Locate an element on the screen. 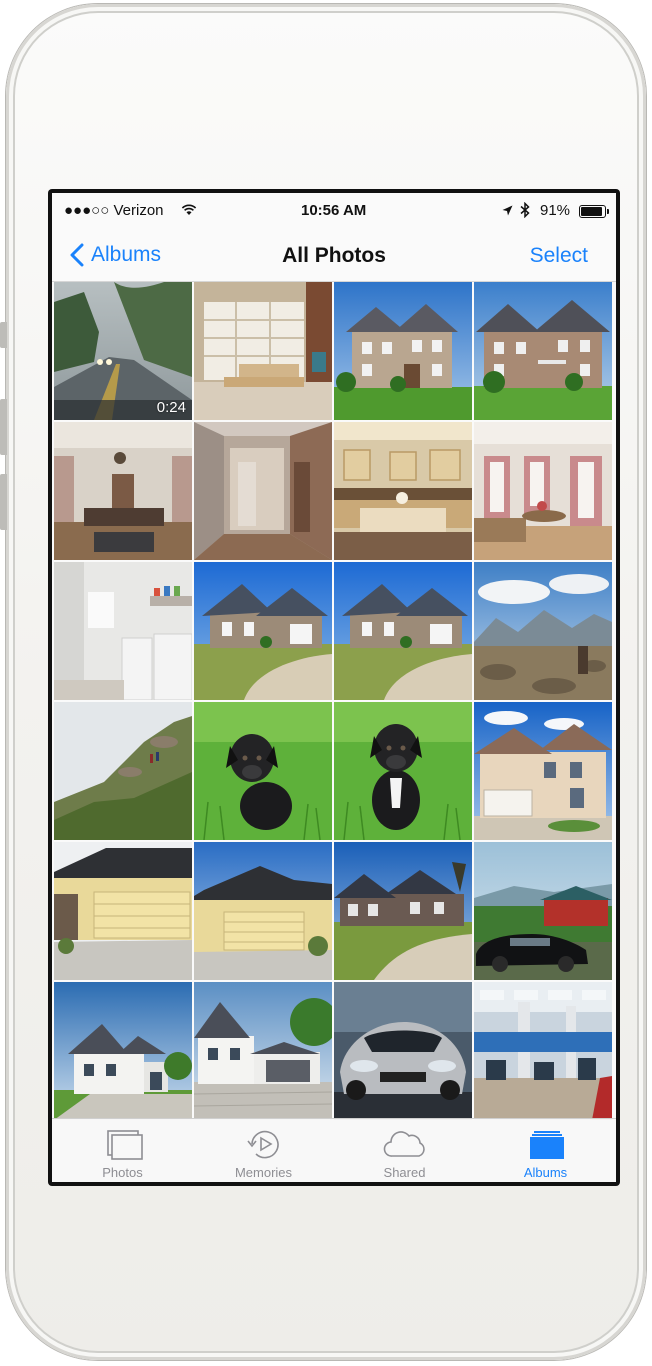 The width and height of the screenshot is (652, 1366). tab-shared: Shared is located at coordinates (404, 1150).